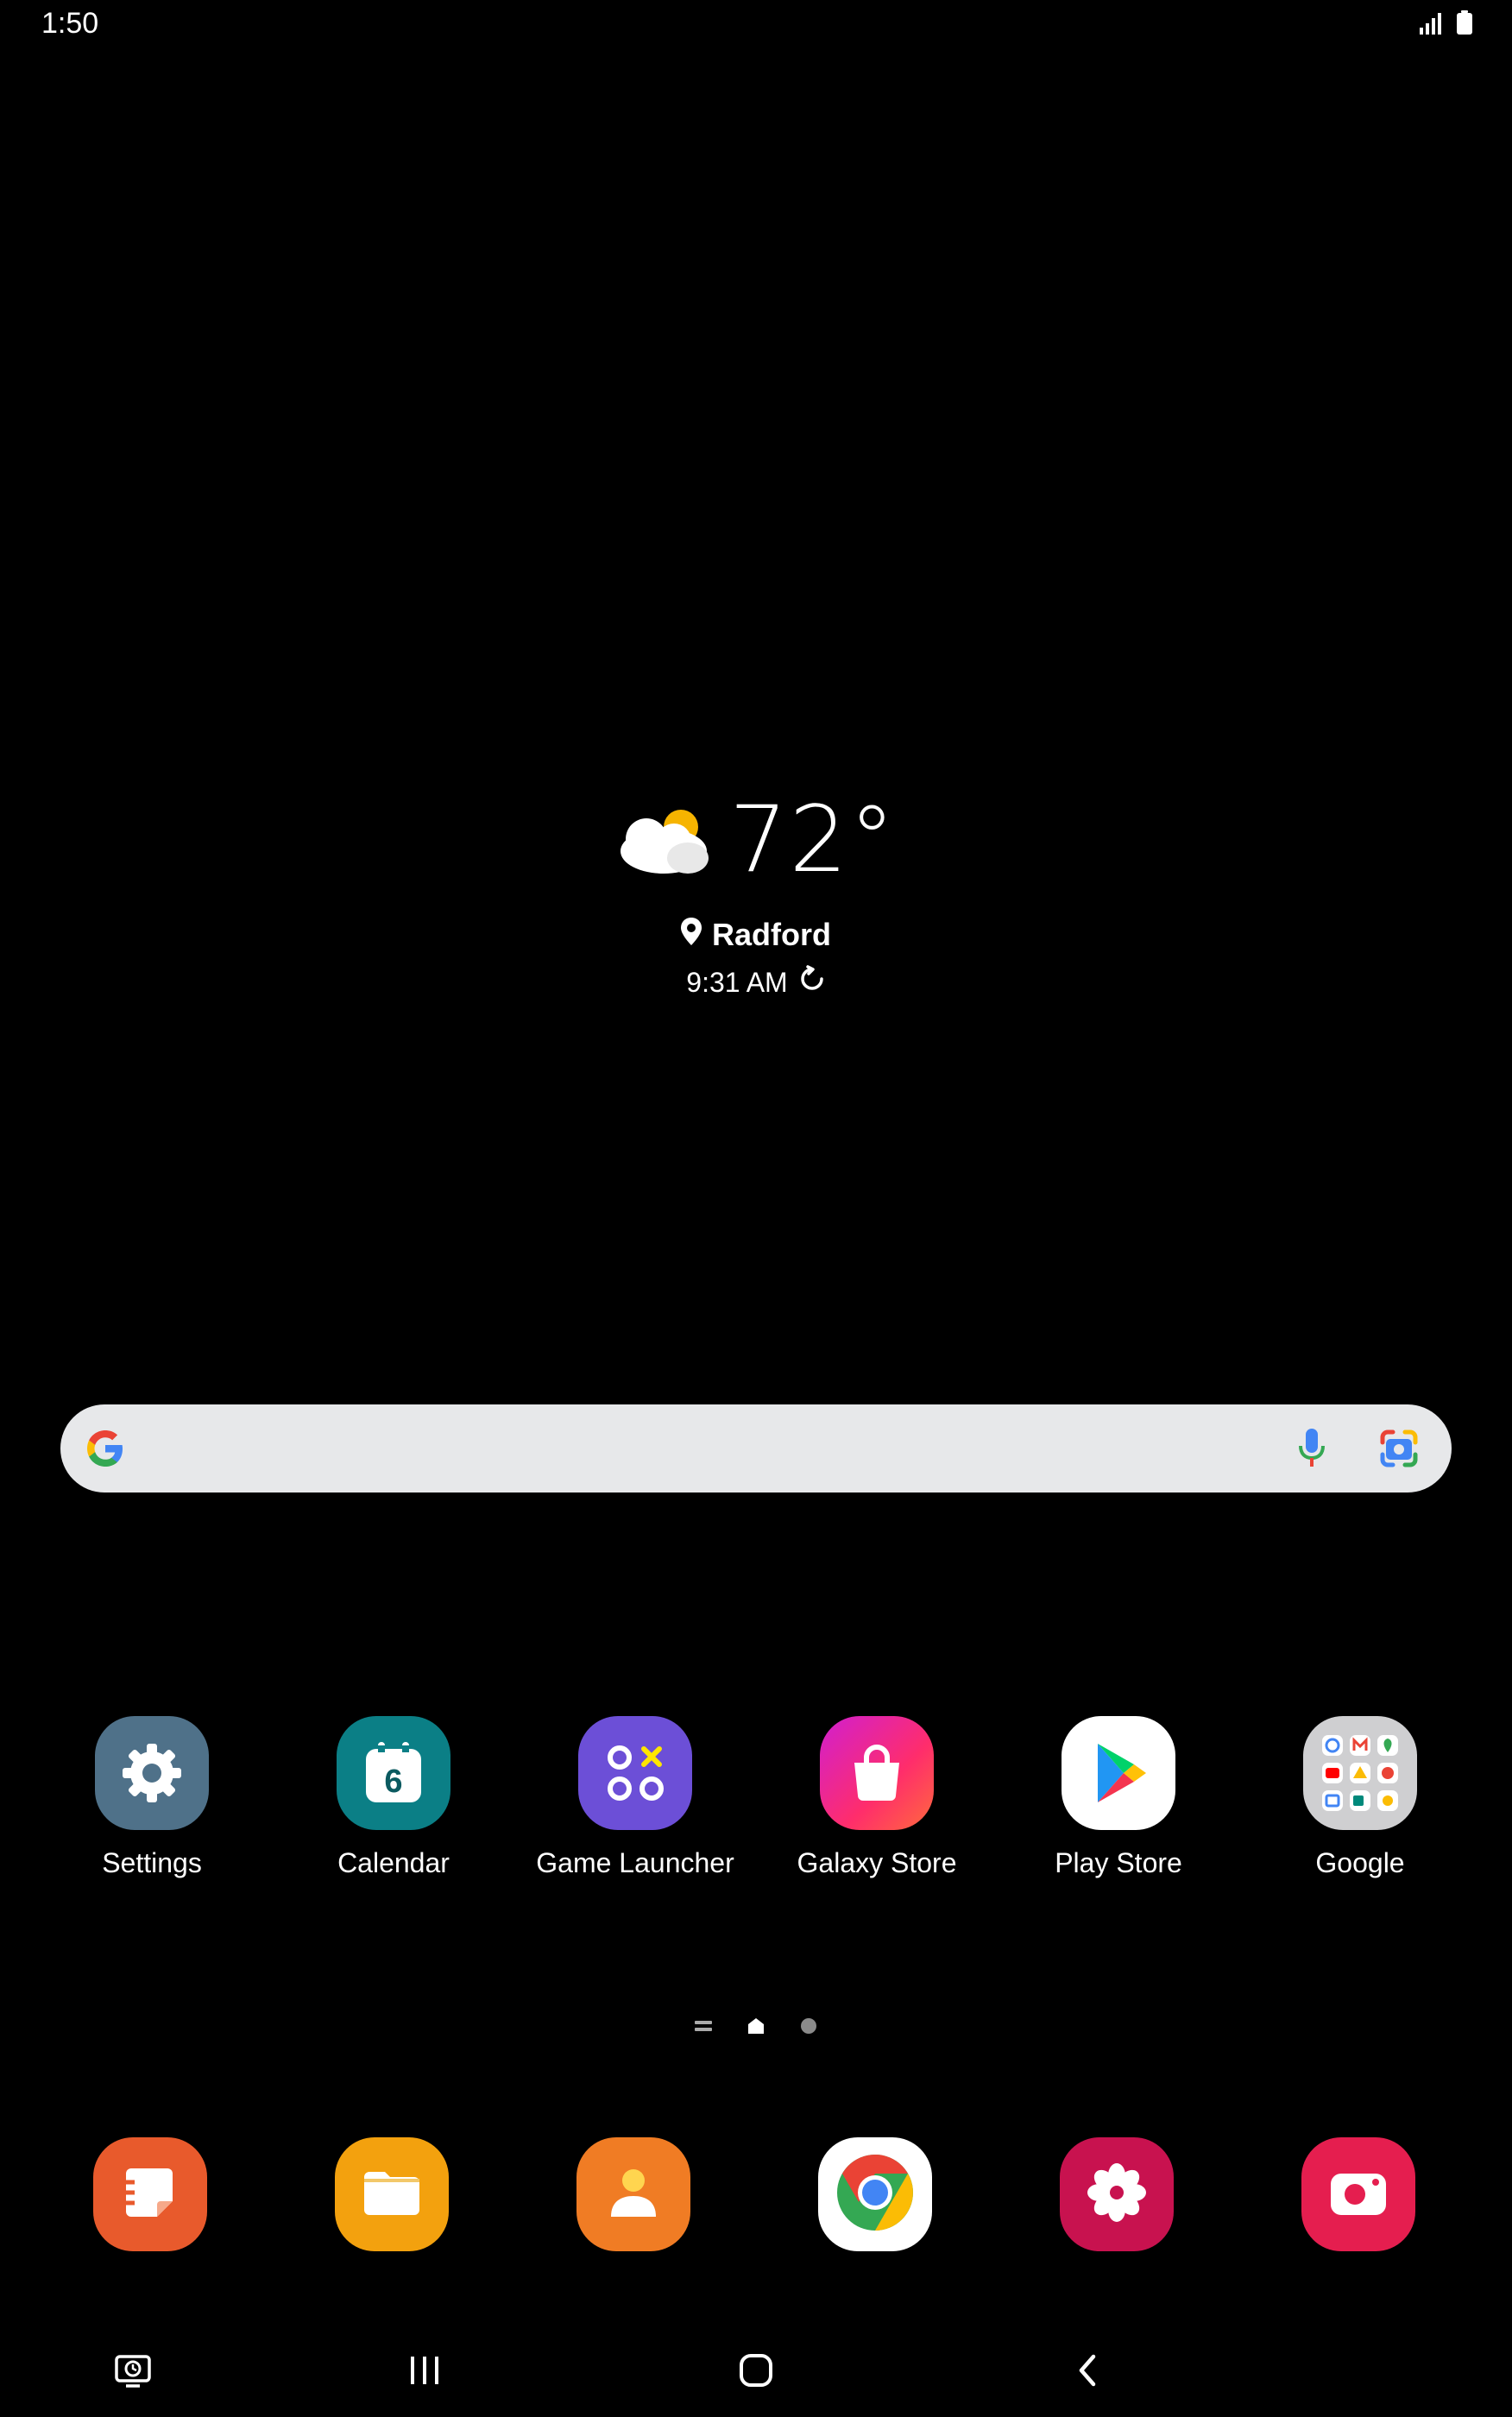 Image resolution: width=1512 pixels, height=2417 pixels. I want to click on updated-time: 9:31 AM, so click(737, 982).